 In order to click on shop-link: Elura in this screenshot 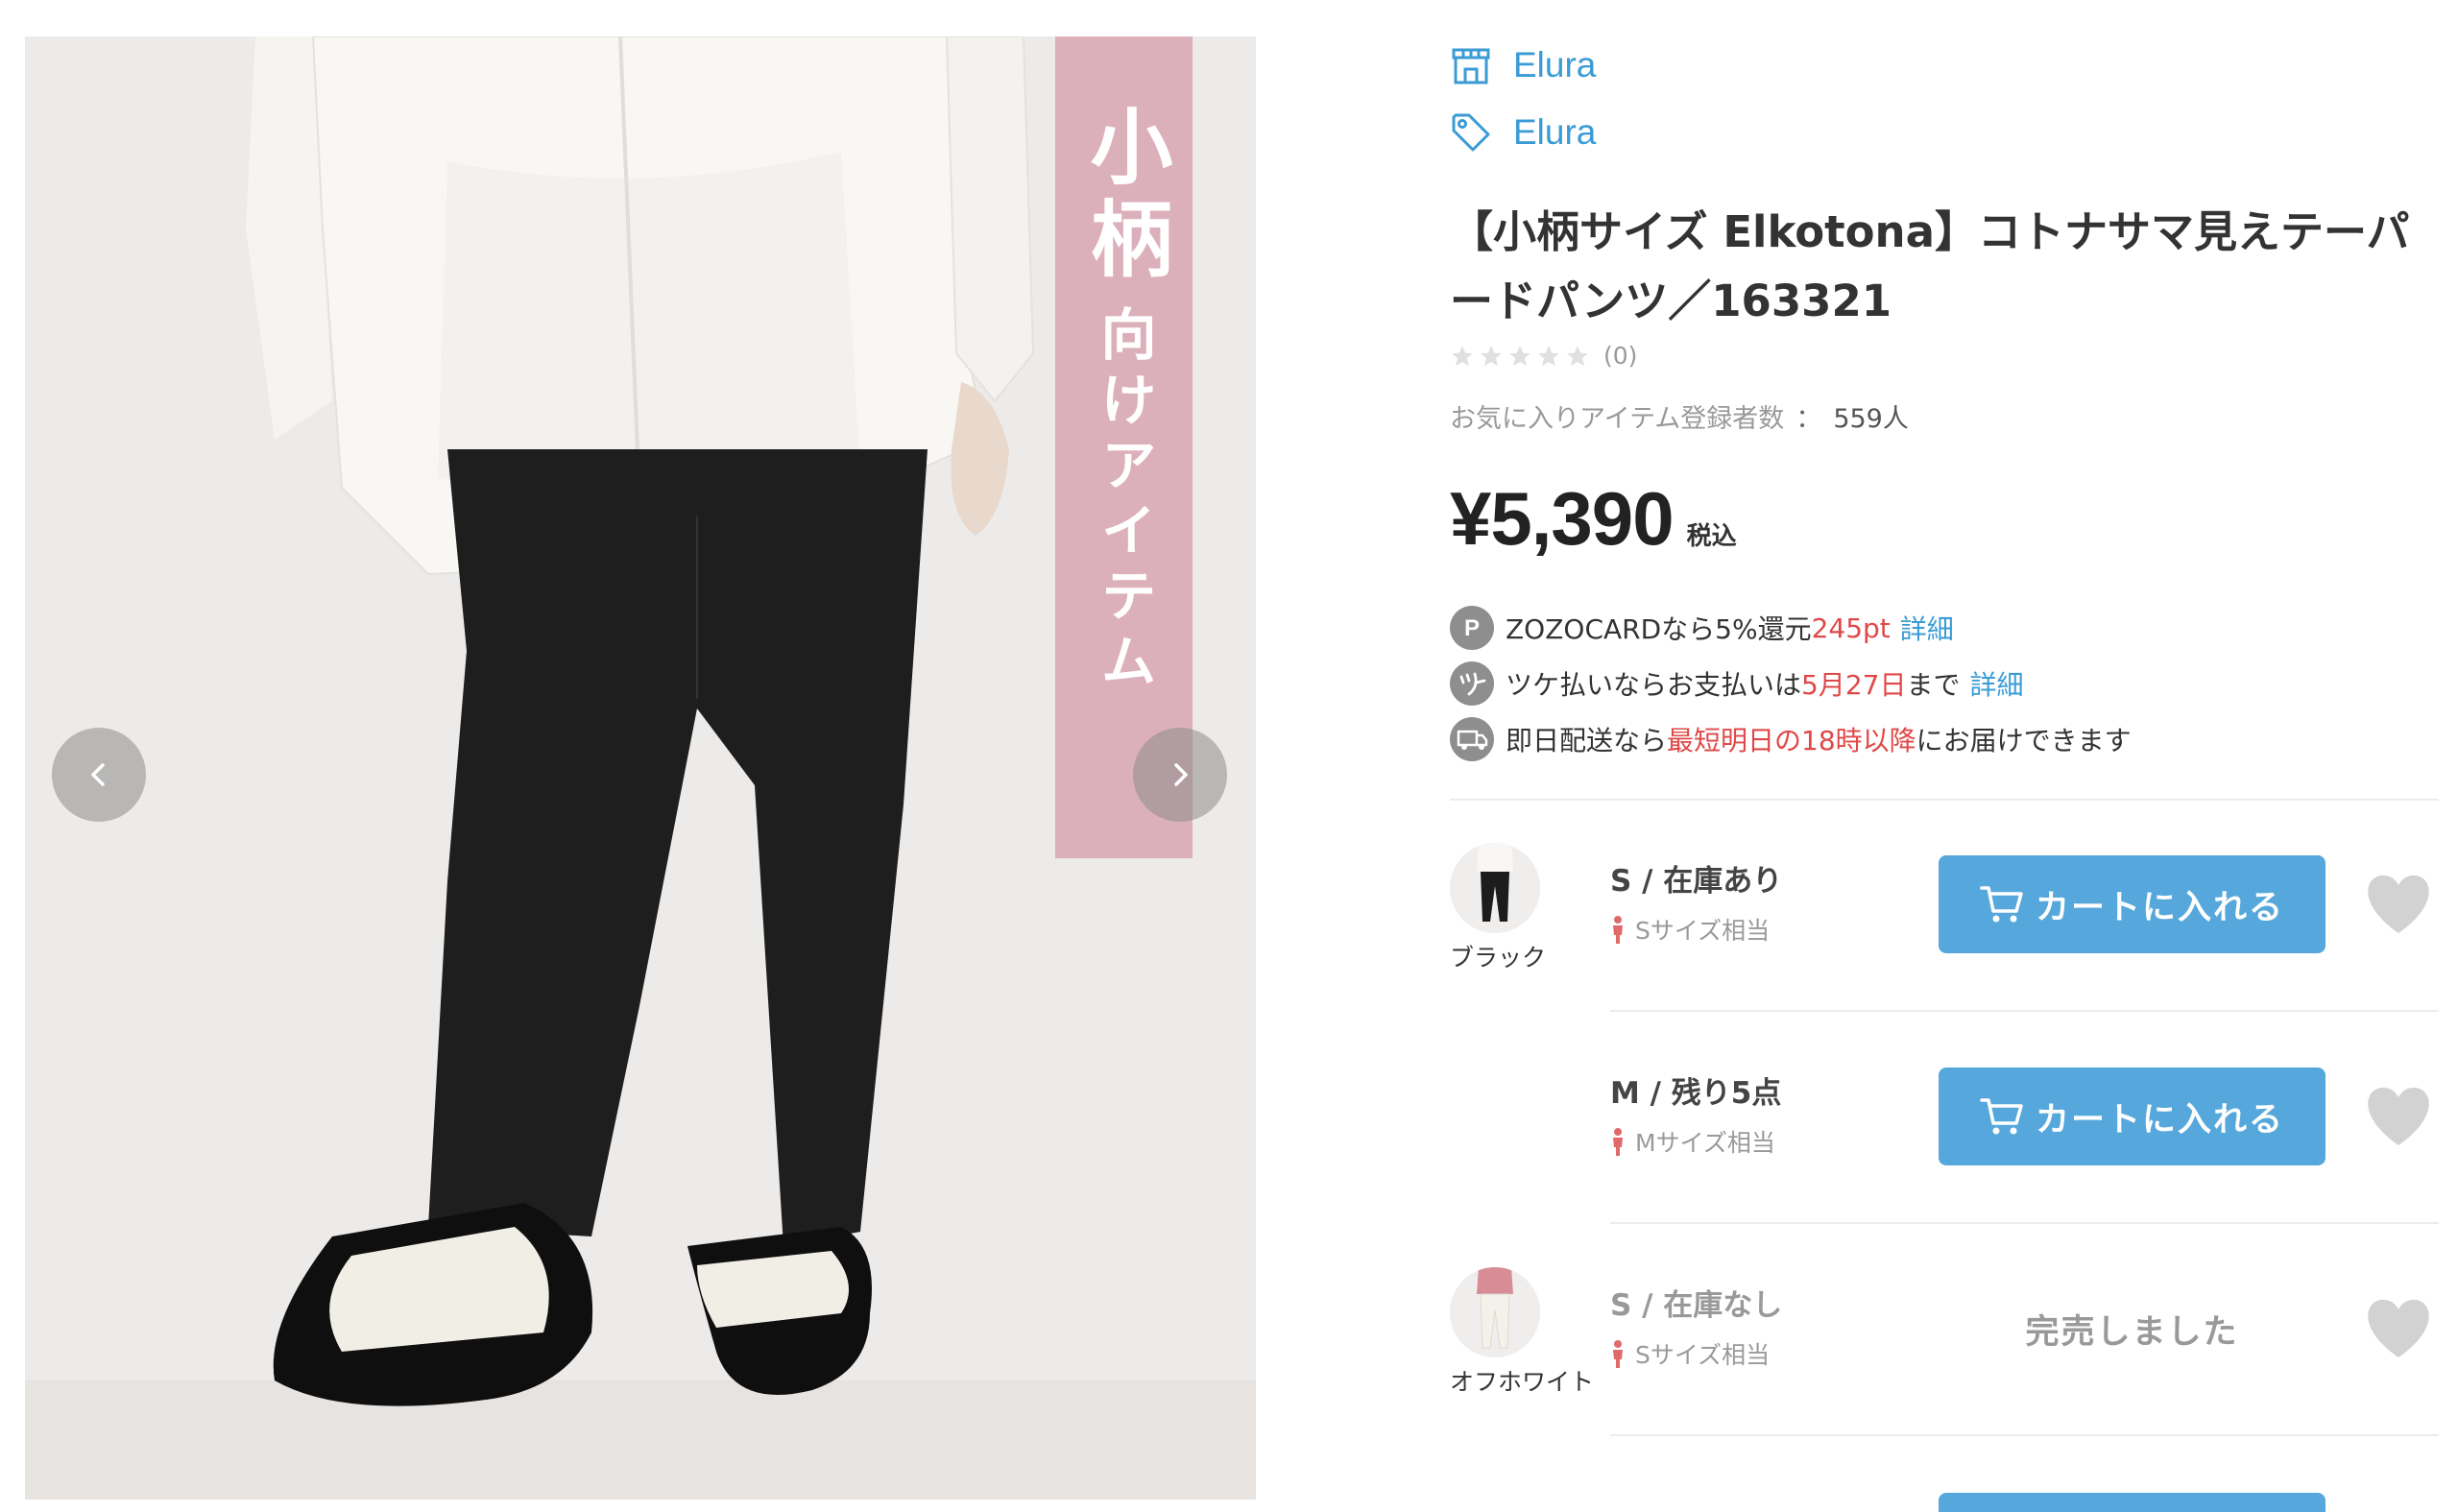, I will do `click(1523, 65)`.